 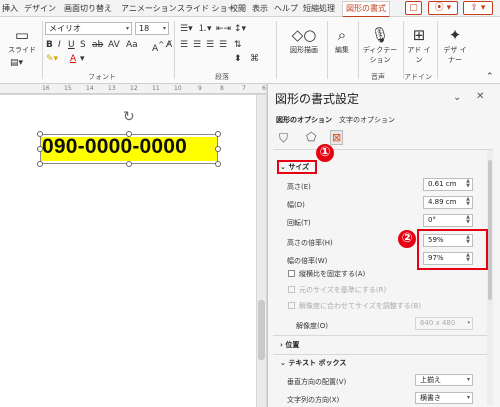 What do you see at coordinates (261, 251) in the screenshot?
I see `vertical-scrollbar` at bounding box center [261, 251].